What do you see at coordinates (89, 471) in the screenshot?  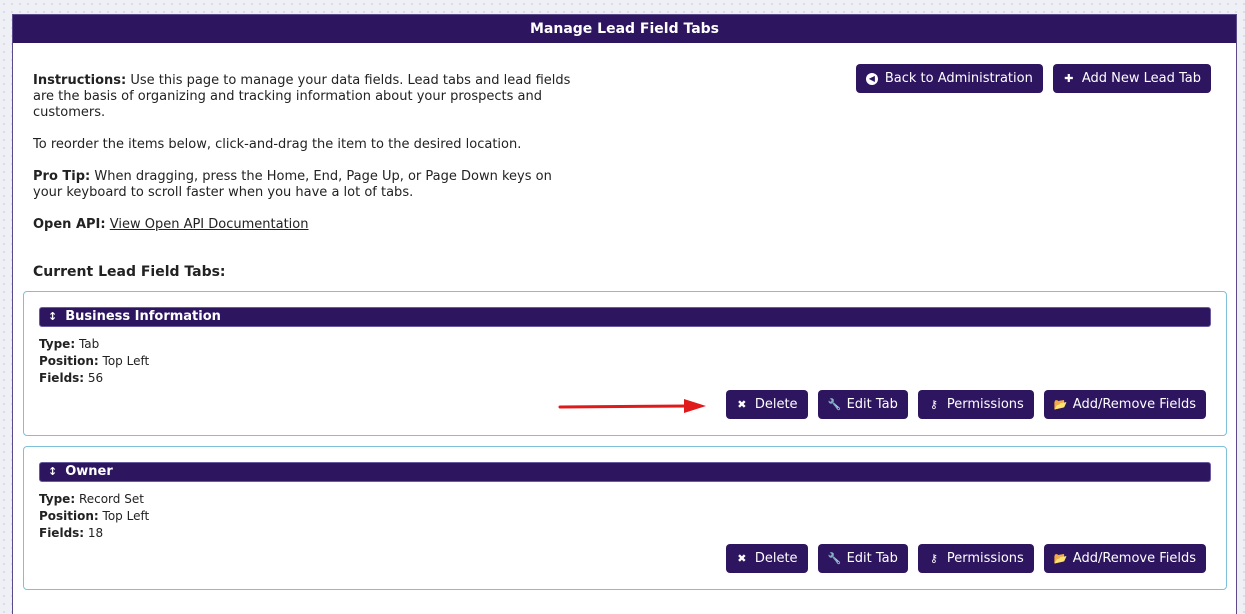 I see `tab-name: Owner` at bounding box center [89, 471].